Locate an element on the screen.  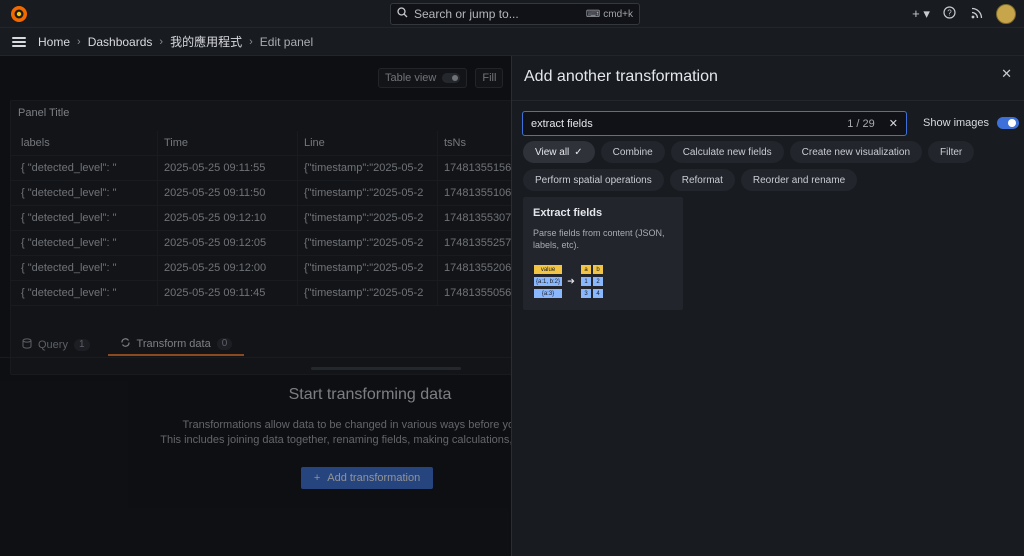
close-icon: ✕ is located at coordinates (1006, 74).